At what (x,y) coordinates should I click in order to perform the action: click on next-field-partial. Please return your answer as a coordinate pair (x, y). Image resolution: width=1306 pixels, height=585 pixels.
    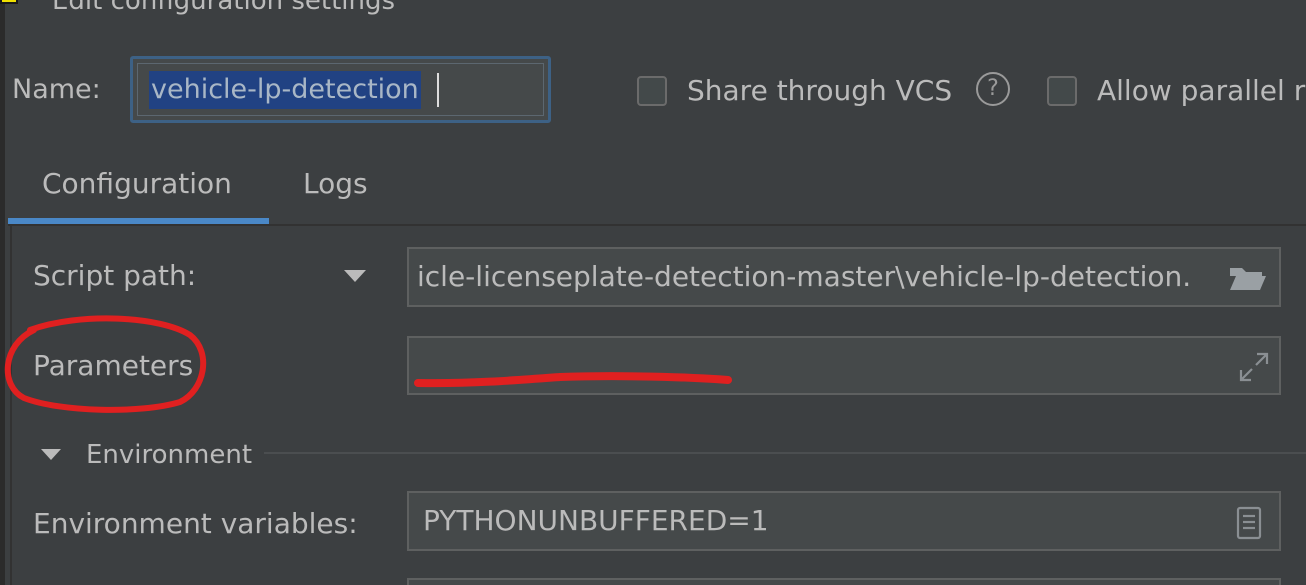
    Looking at the image, I should click on (844, 581).